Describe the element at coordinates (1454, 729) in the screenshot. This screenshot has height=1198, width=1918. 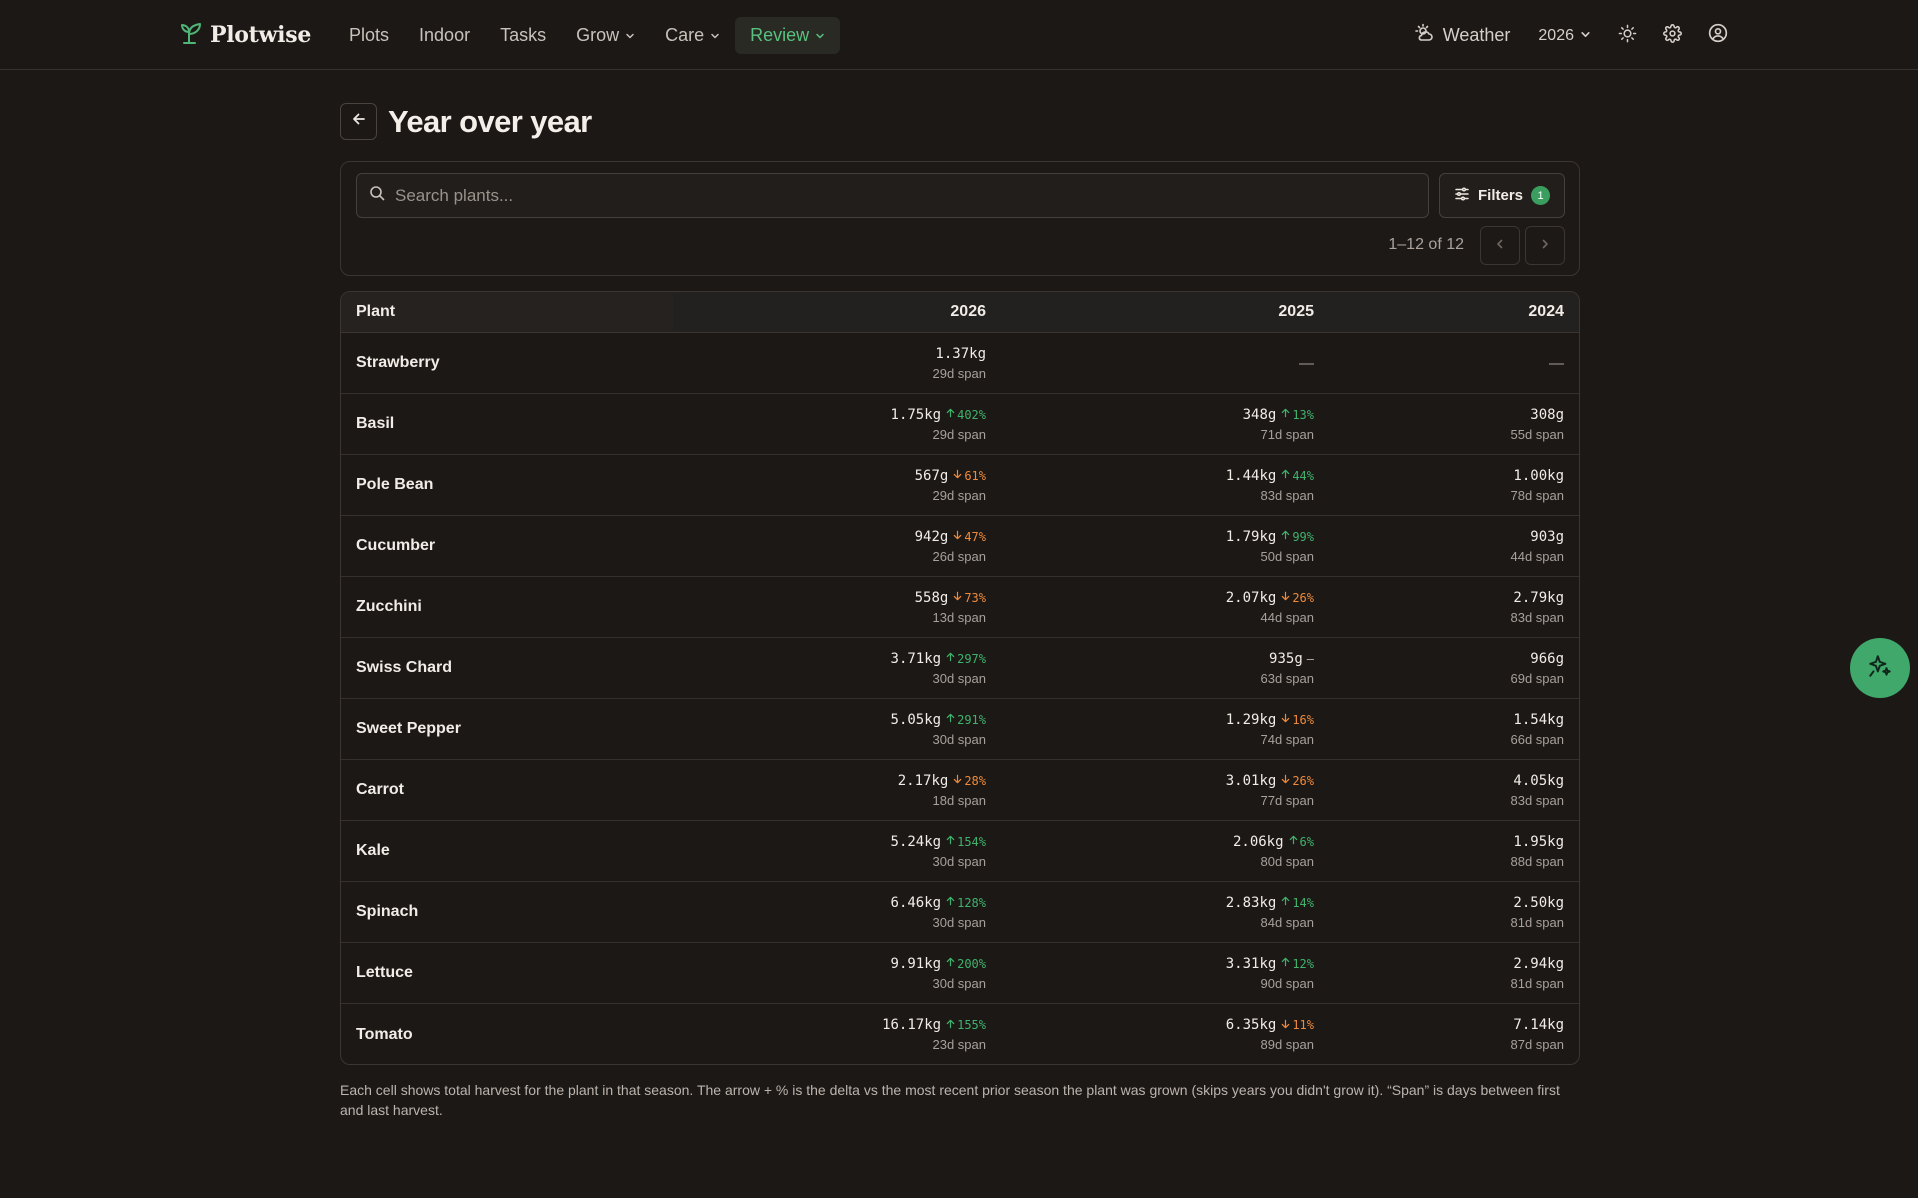
I see `harvest-cell-2024: 1.54kg 66d span` at that location.